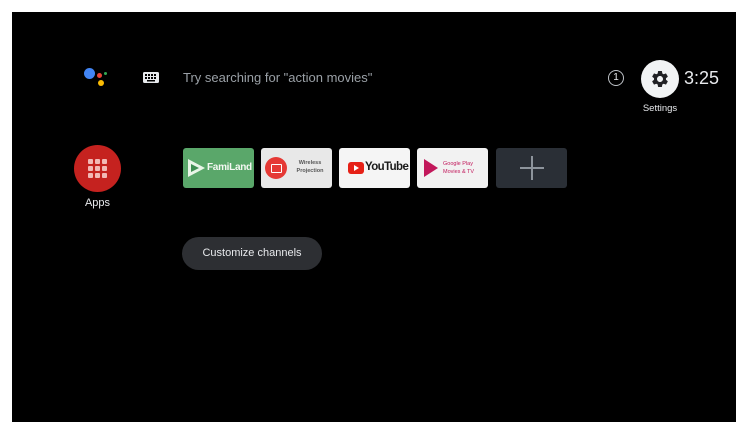 The image size is (748, 423). I want to click on settings-label: Settings, so click(660, 108).